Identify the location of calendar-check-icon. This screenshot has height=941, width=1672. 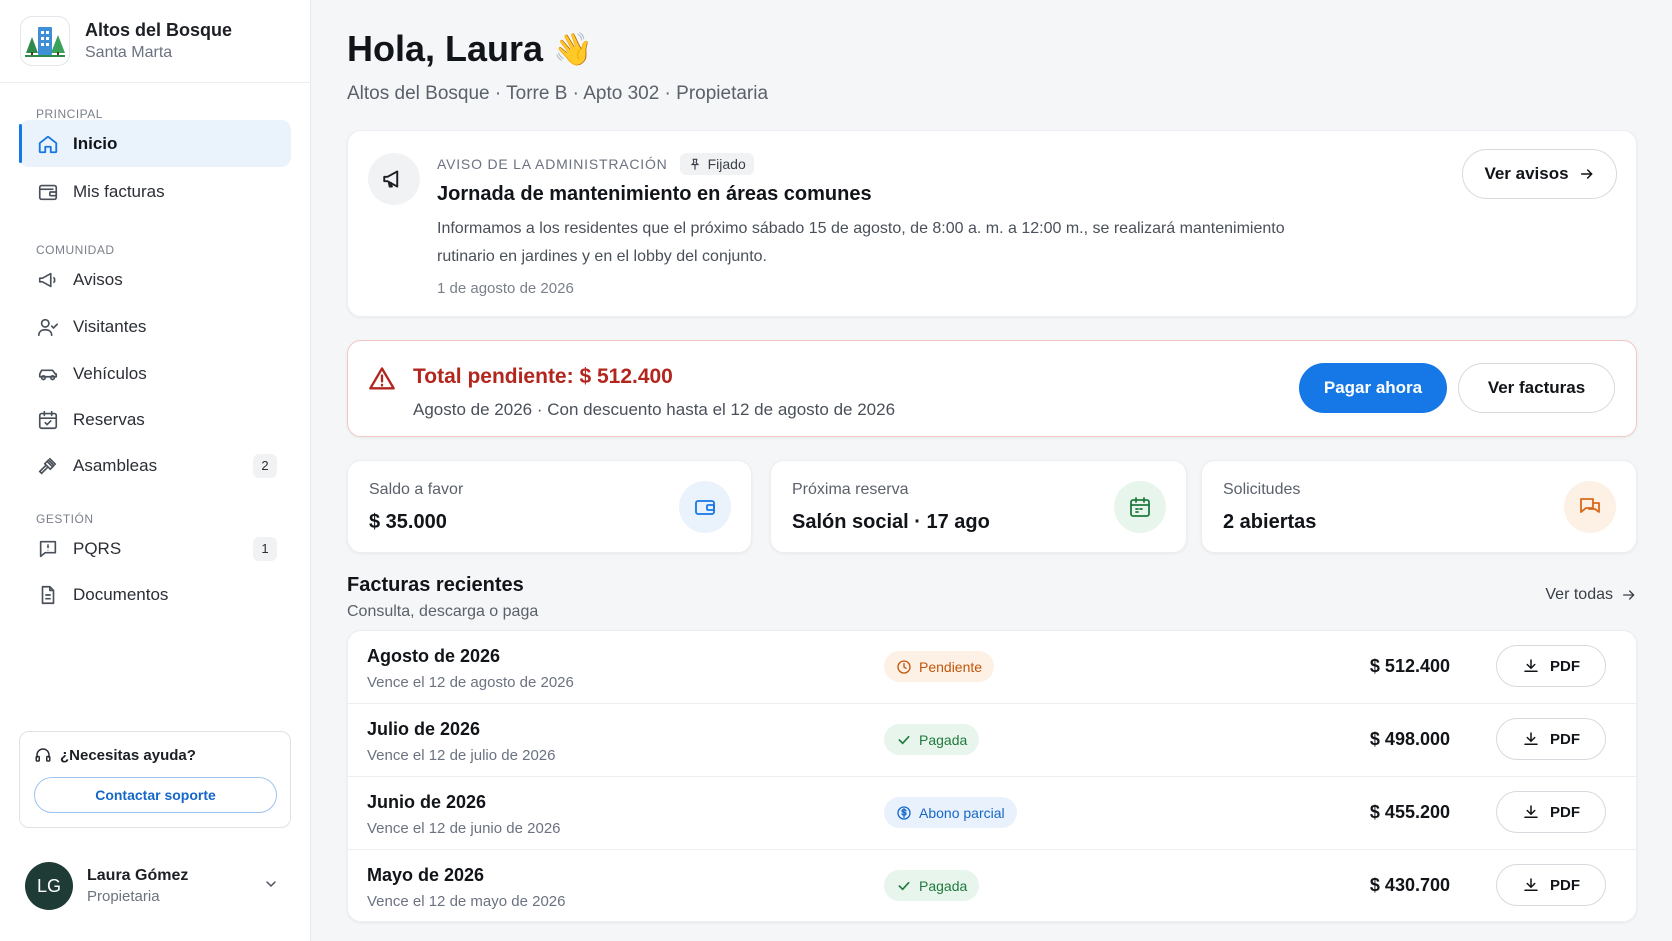
(48, 420).